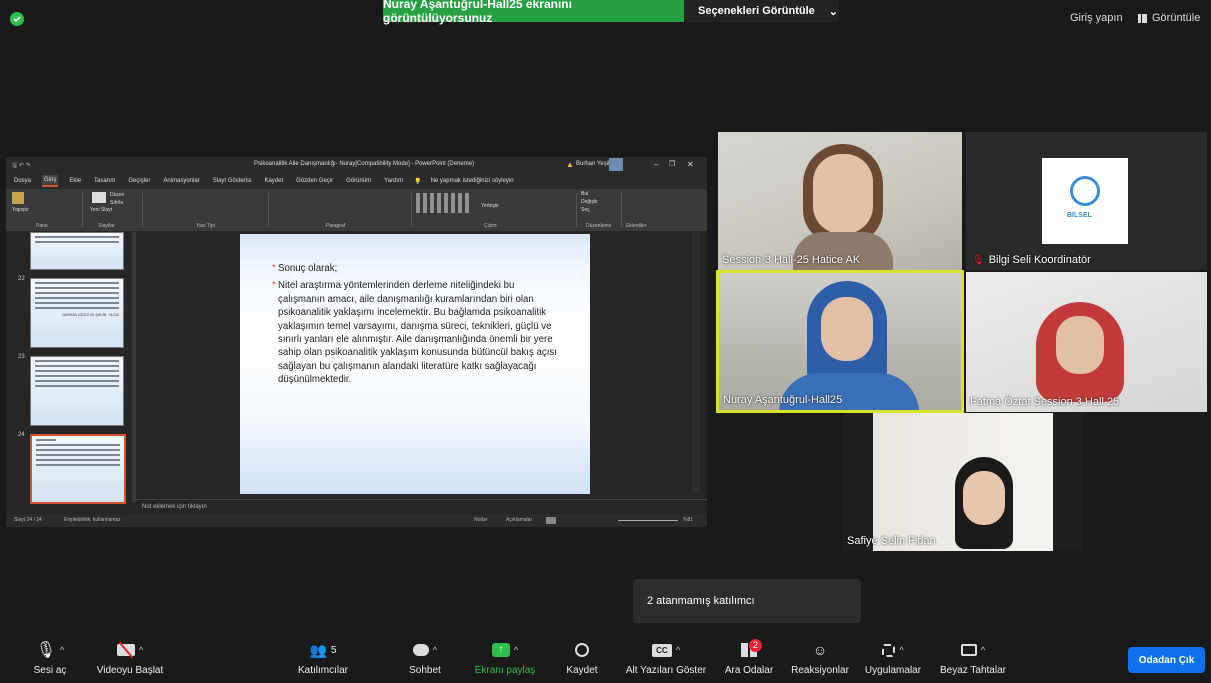  What do you see at coordinates (840, 201) in the screenshot?
I see `video-tile-hatice: Session-3 Hall-25 Hatice AK` at bounding box center [840, 201].